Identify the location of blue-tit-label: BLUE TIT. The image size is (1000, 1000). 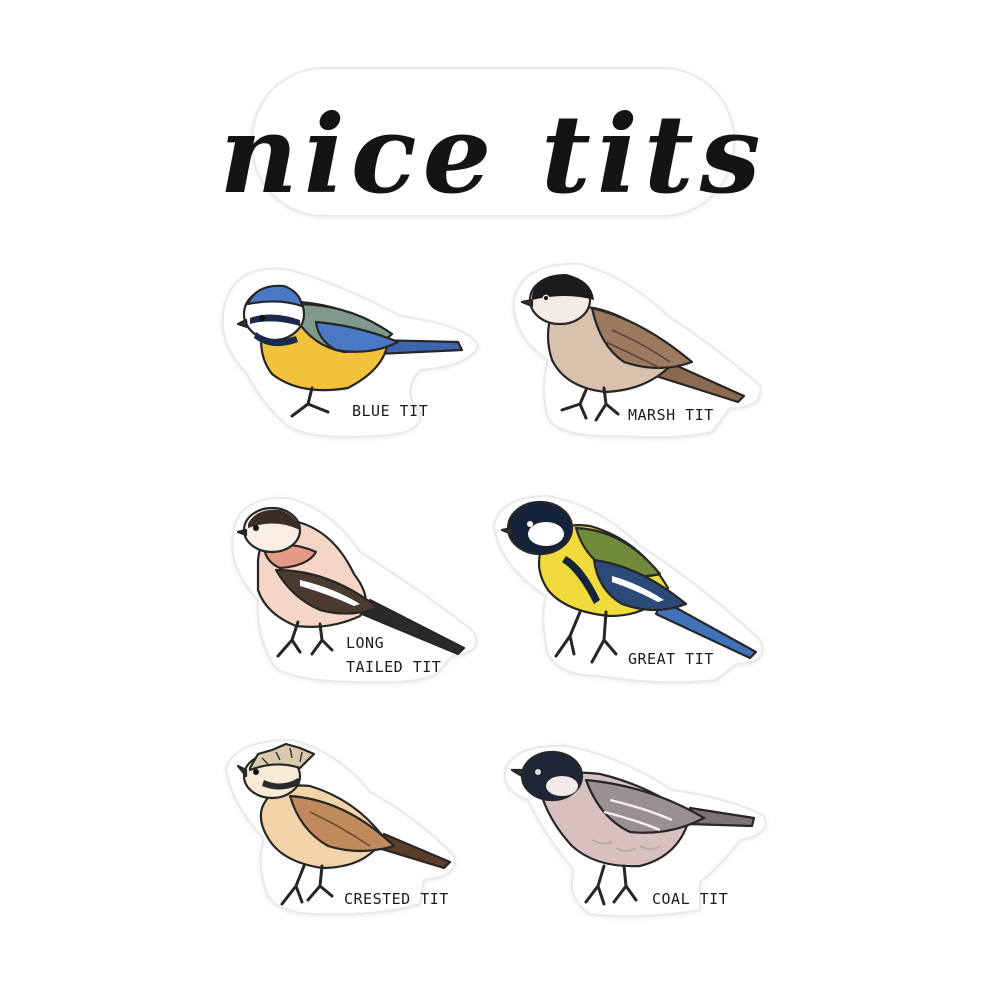
(390, 411).